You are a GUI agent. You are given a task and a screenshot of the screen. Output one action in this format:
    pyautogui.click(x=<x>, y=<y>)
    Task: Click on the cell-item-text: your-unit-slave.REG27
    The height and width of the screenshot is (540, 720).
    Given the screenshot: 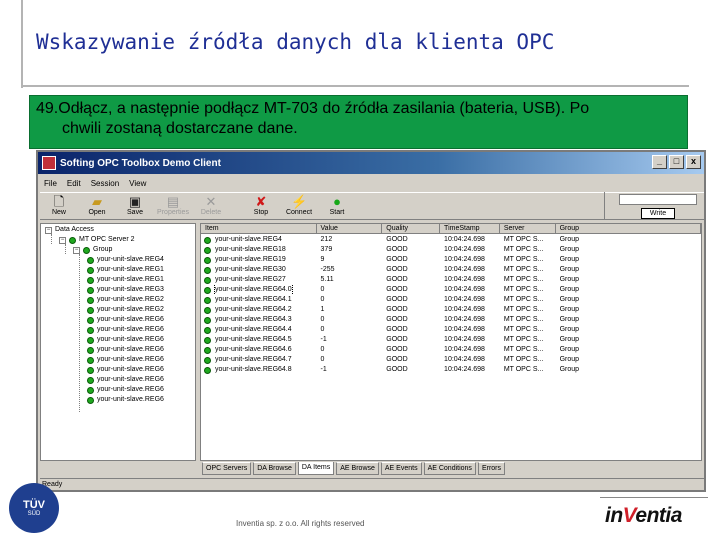 What is the action you would take?
    pyautogui.click(x=250, y=279)
    